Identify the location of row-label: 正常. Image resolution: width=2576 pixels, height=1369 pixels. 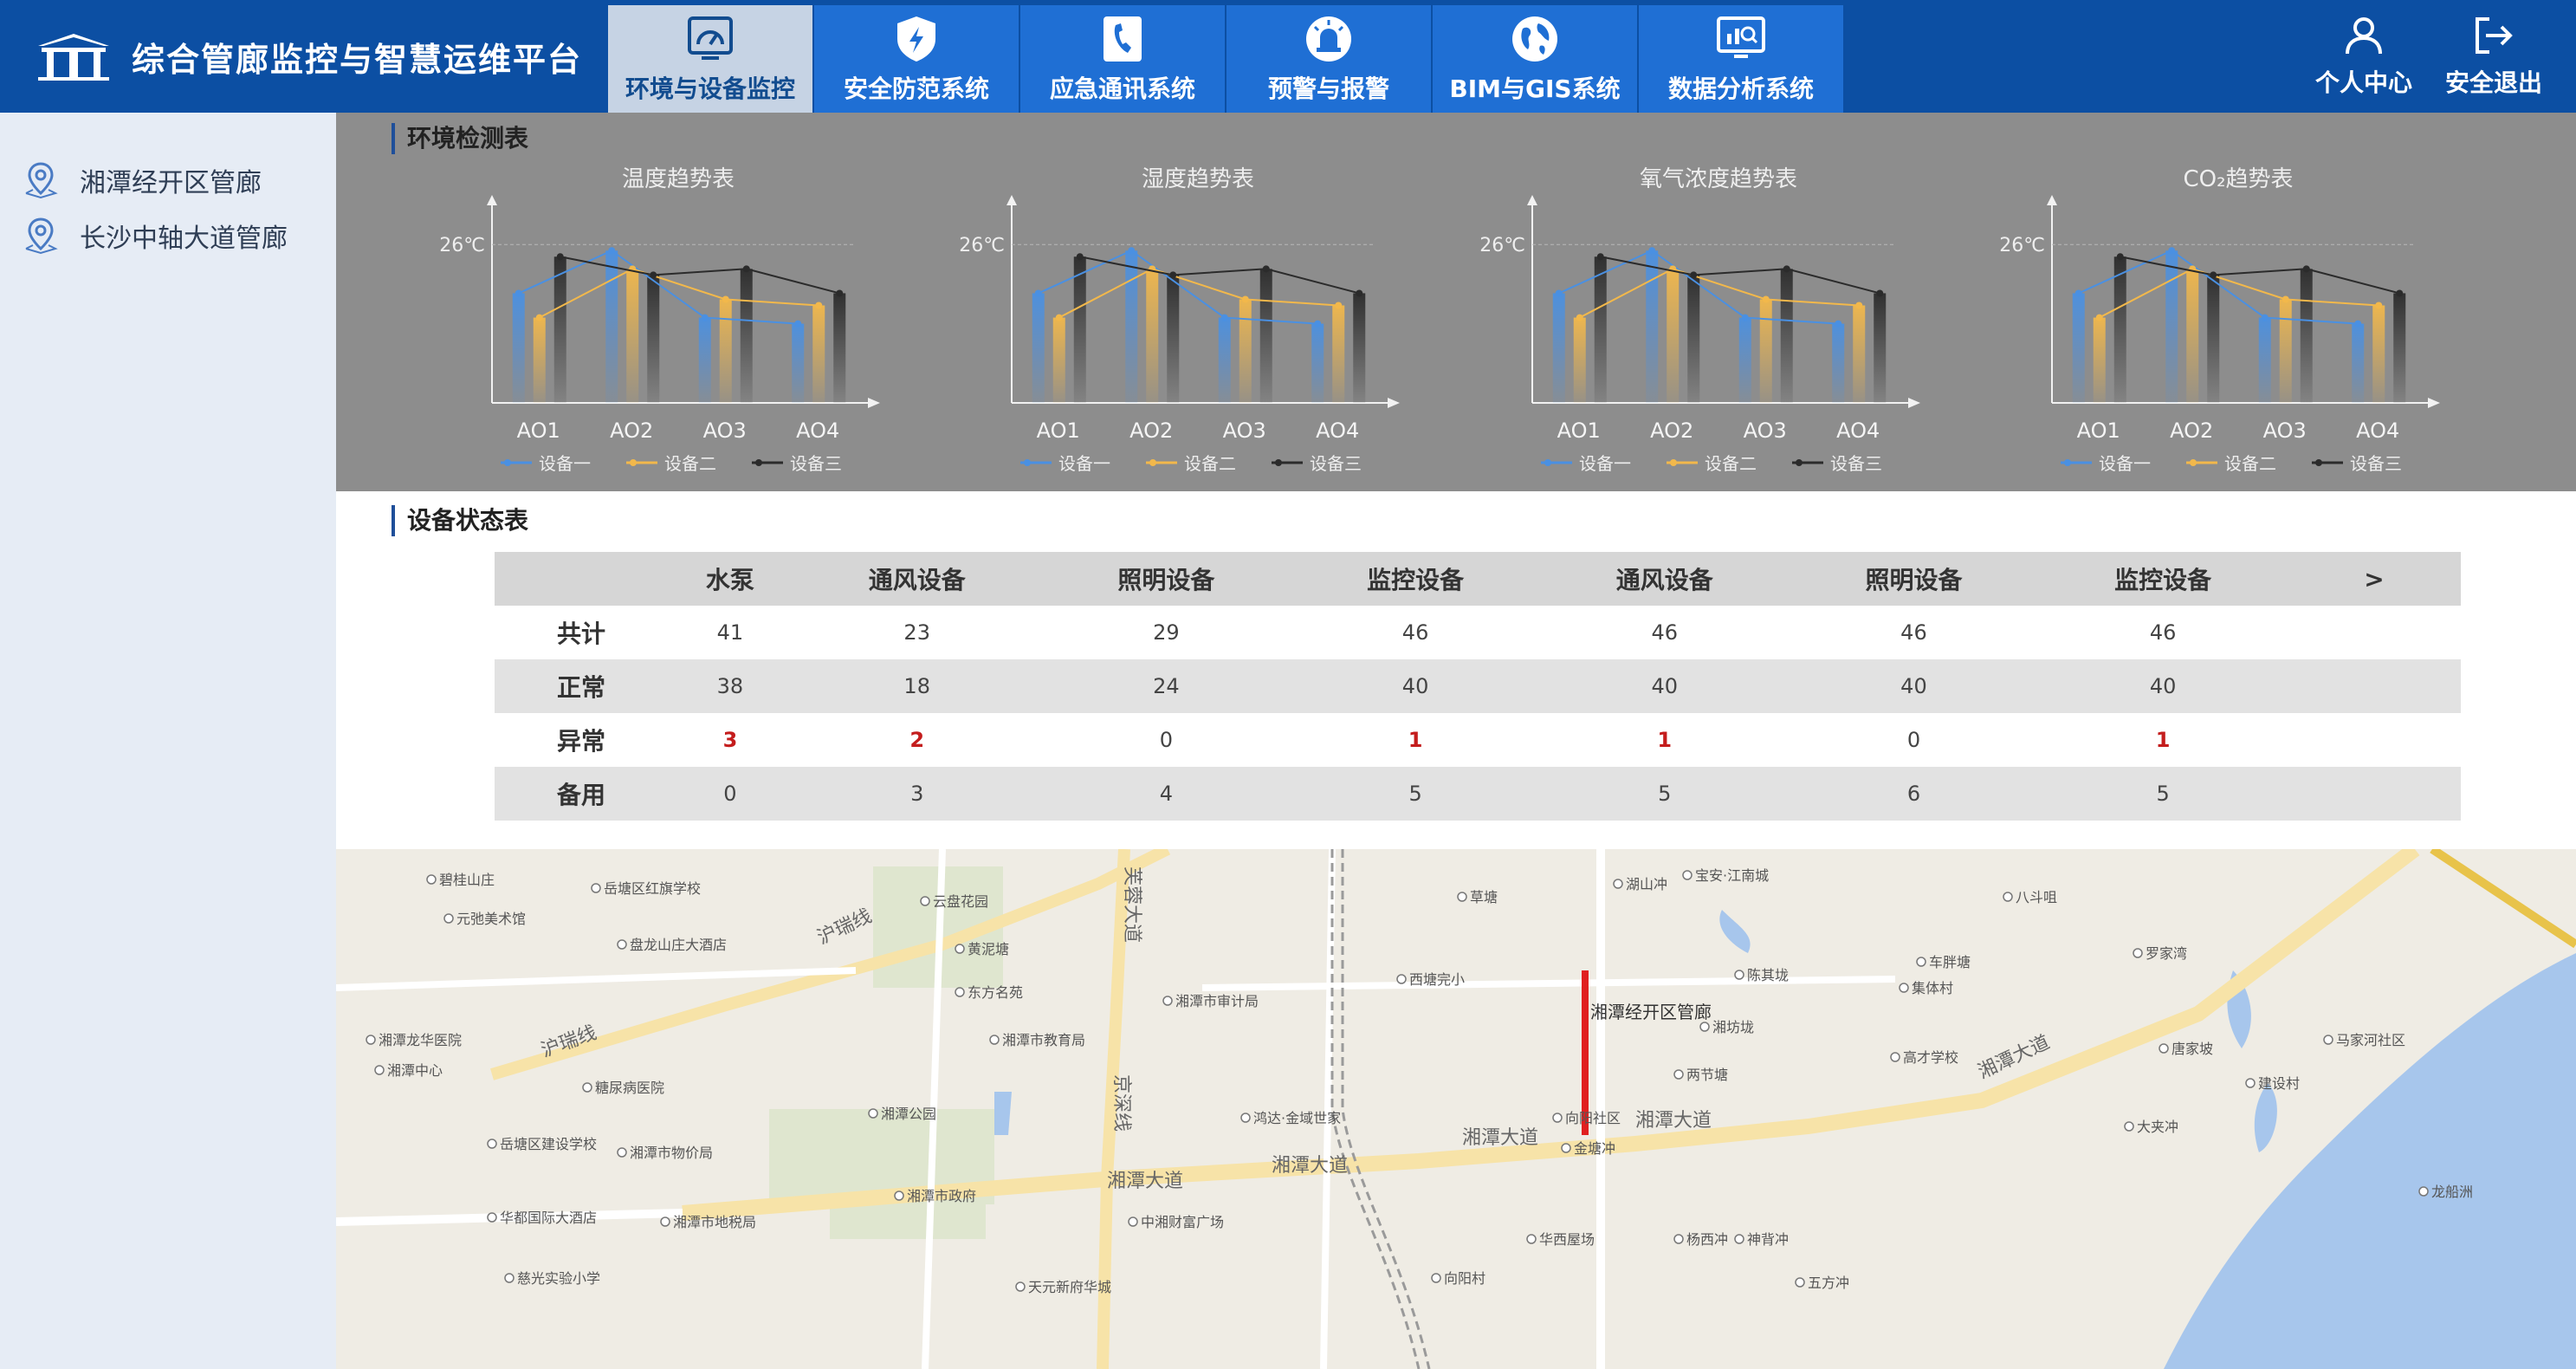
(581, 686).